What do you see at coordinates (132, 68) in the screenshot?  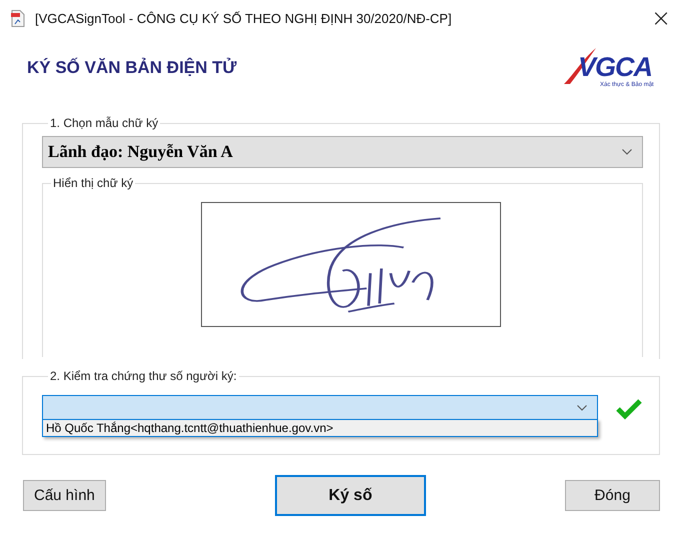 I see `page-heading: KÝ SỐ VĂN BẢN ĐIỆN TỬ` at bounding box center [132, 68].